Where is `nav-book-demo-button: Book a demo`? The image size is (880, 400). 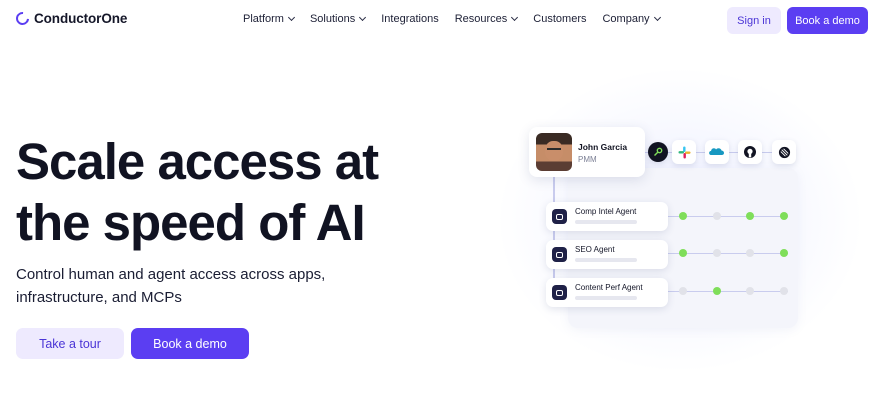 nav-book-demo-button: Book a demo is located at coordinates (827, 20).